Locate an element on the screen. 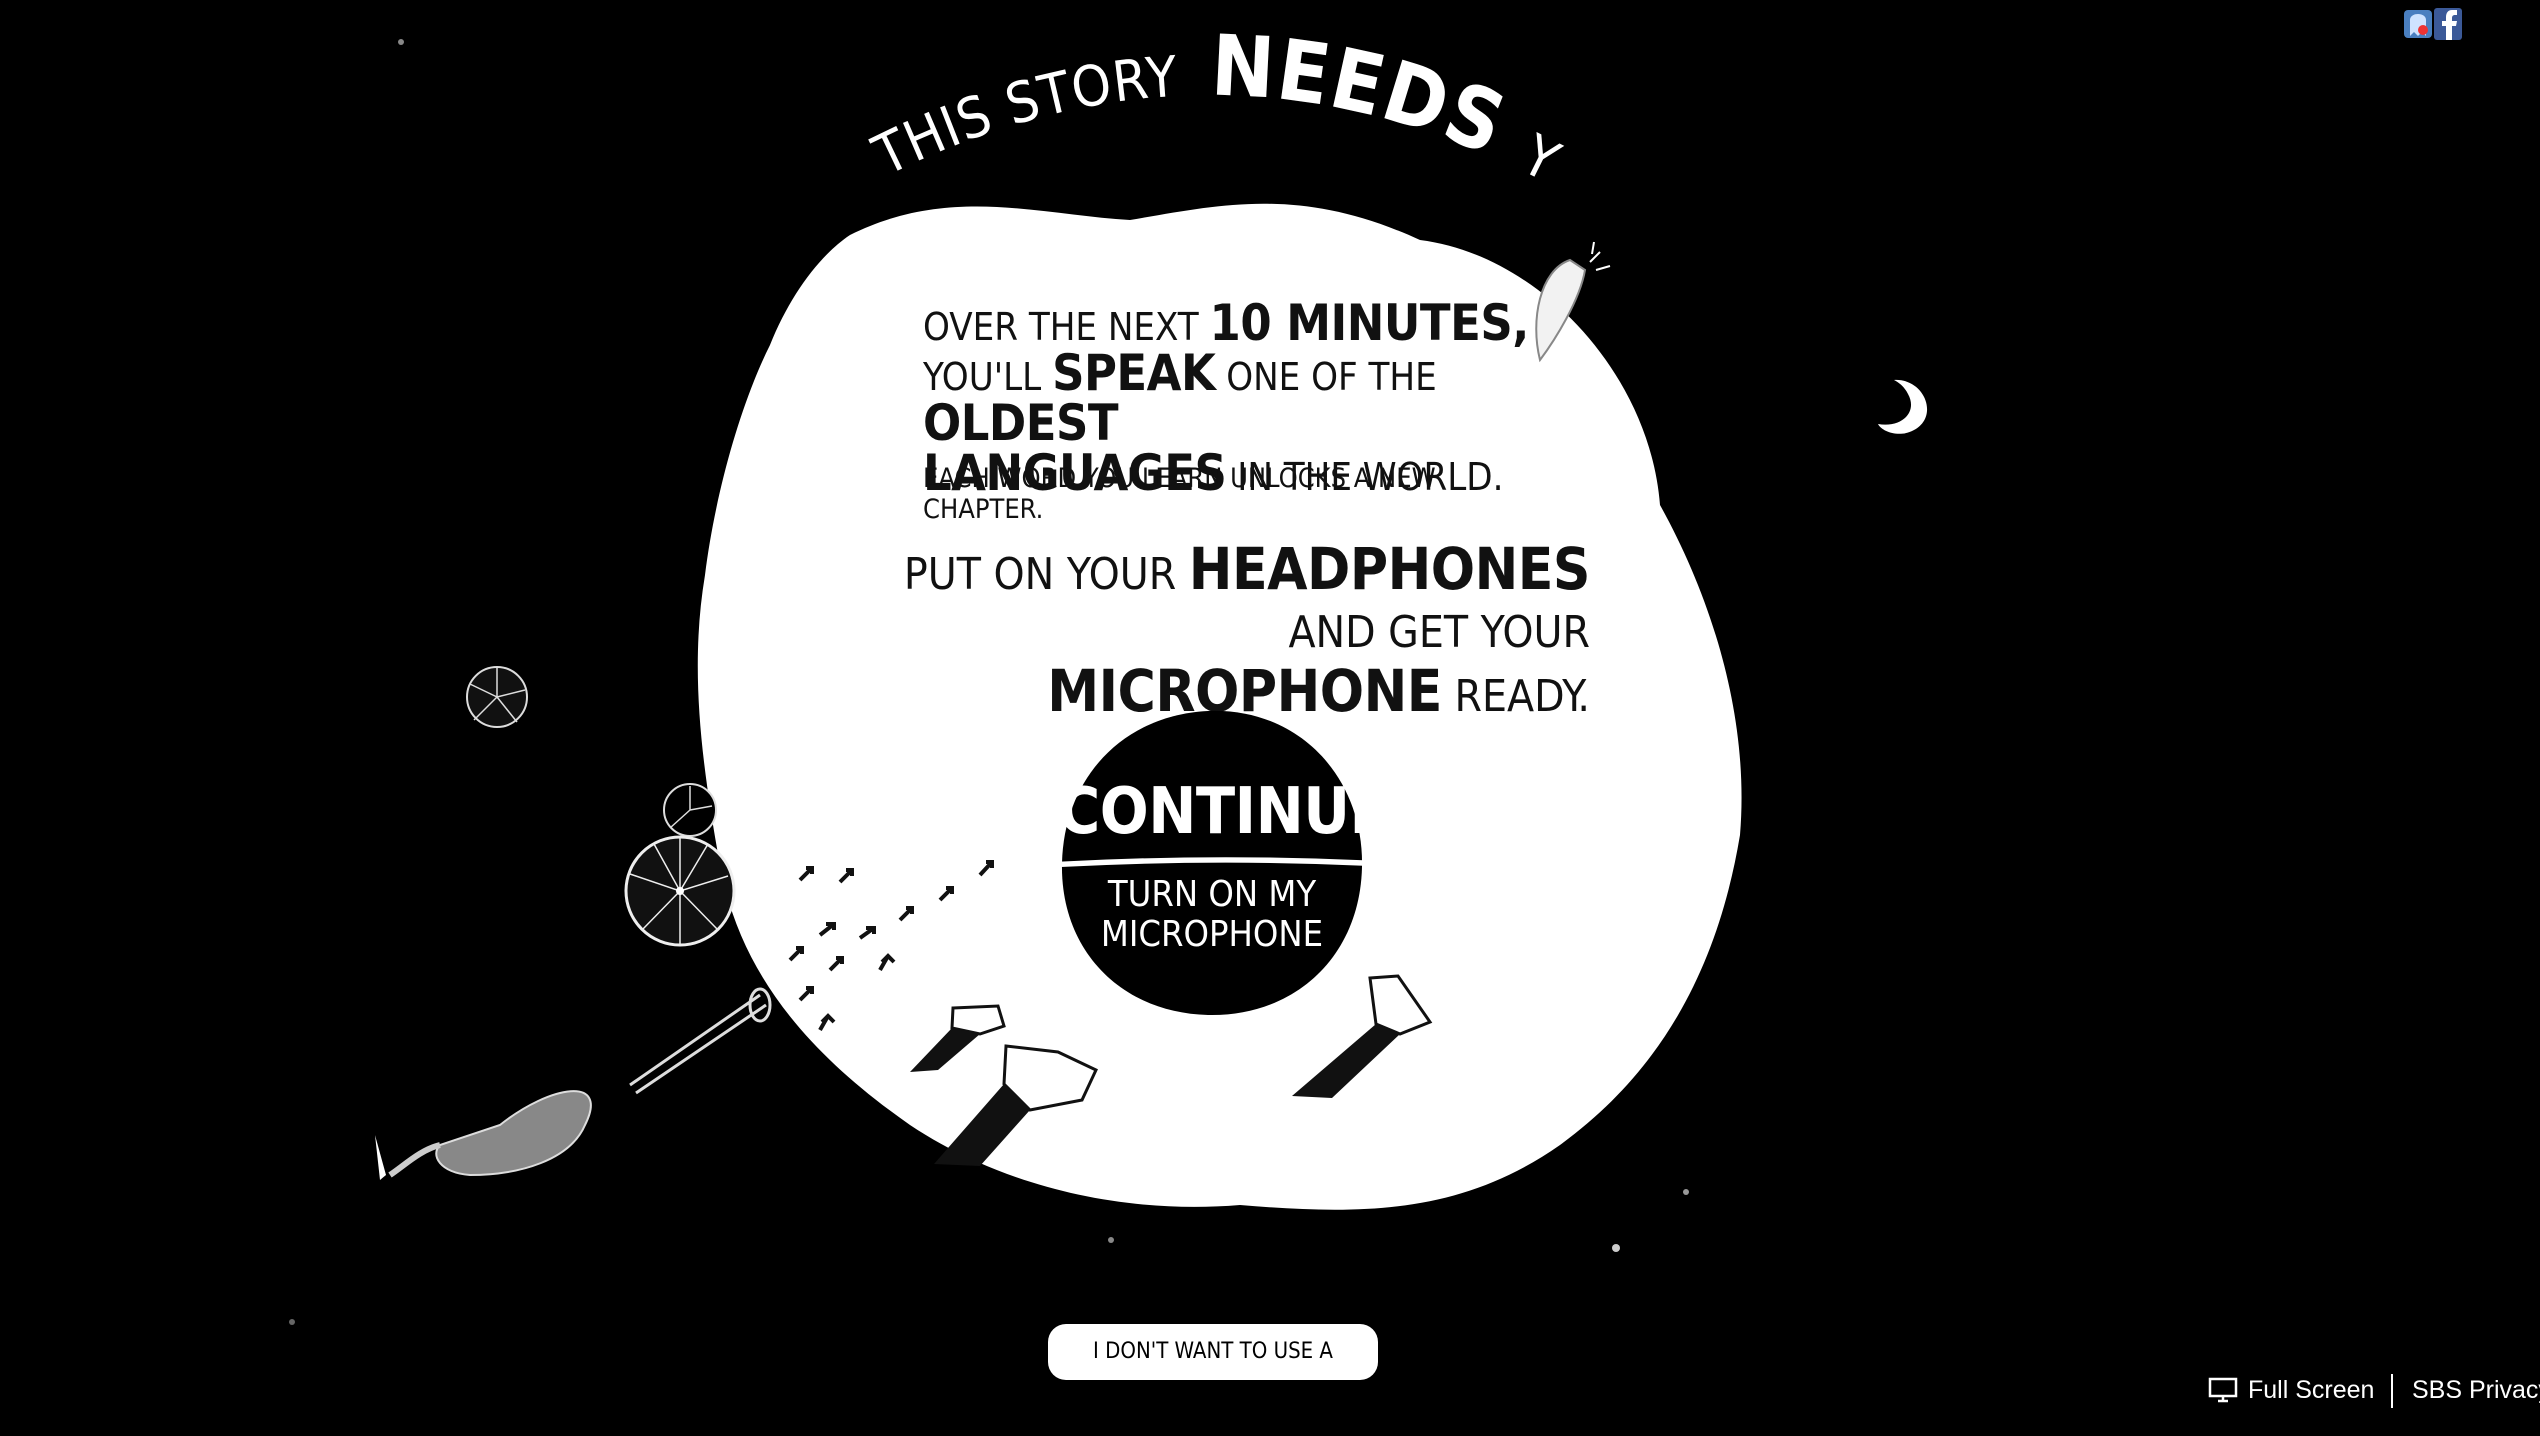  svg-text:THIS STORY NEEDS: THIS STORY NEEDS YOUR VOICE. is located at coordinates (1167, 97).